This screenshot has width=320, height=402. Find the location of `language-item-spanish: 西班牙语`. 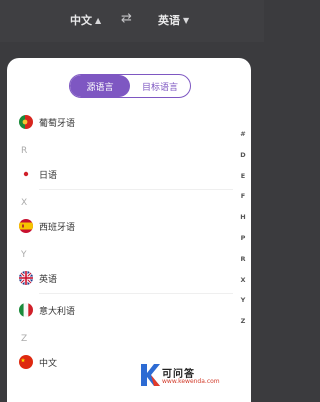

language-item-spanish: 西班牙语 is located at coordinates (121, 226).